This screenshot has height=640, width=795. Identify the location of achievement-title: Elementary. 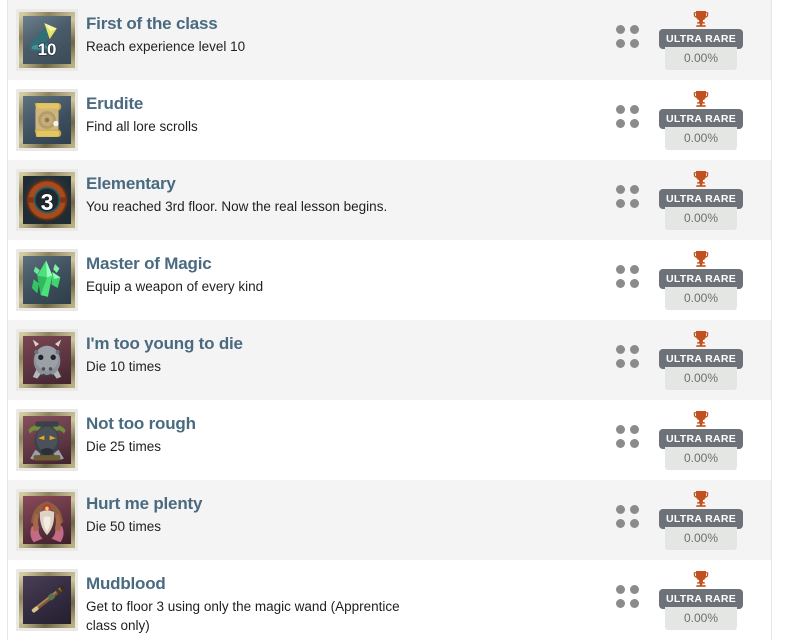
(337, 183).